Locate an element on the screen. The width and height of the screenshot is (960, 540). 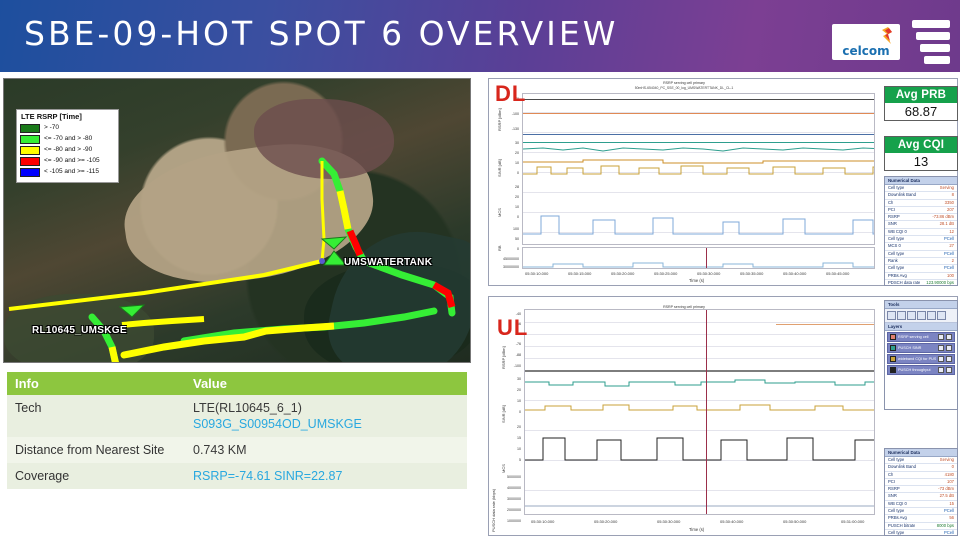
param-row: WB CQI 0 12 is located at coordinates (921, 233).